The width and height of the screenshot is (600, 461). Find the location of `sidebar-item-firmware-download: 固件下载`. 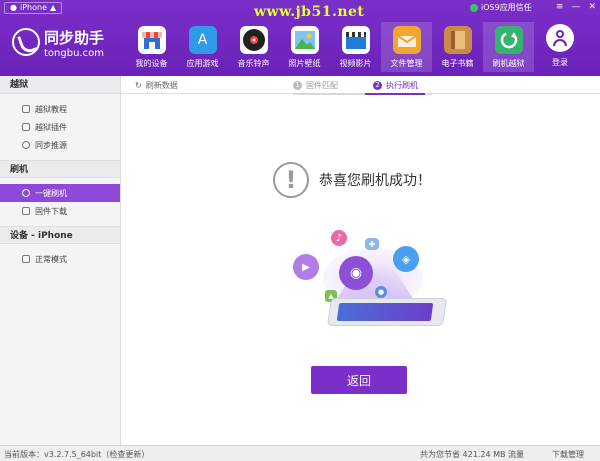

sidebar-item-firmware-download: 固件下载 is located at coordinates (60, 211).